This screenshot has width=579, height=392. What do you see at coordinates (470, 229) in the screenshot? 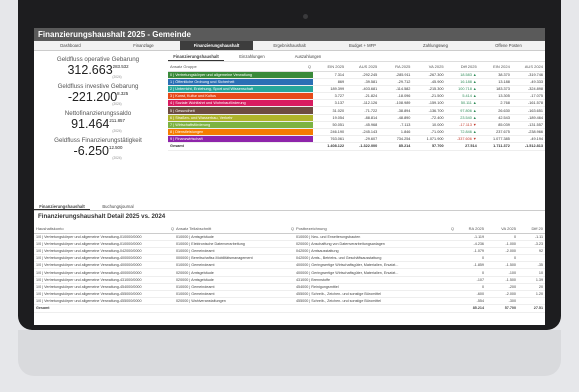
I see `detail-column-header: RA 2025` at bounding box center [470, 229].